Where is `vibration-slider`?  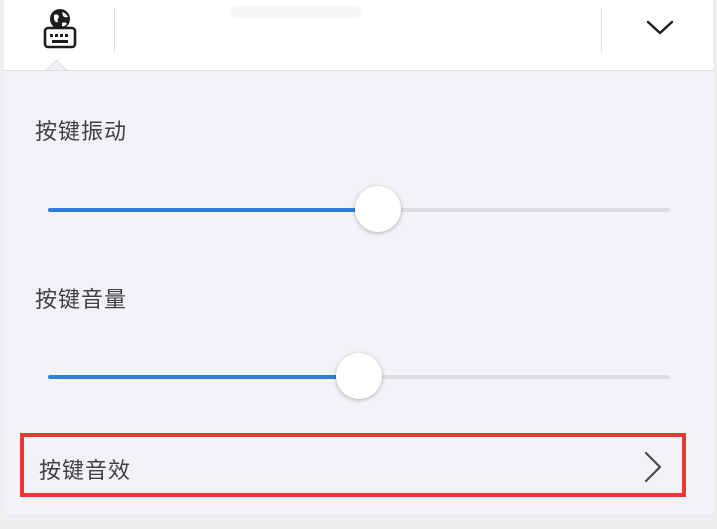
vibration-slider is located at coordinates (359, 210).